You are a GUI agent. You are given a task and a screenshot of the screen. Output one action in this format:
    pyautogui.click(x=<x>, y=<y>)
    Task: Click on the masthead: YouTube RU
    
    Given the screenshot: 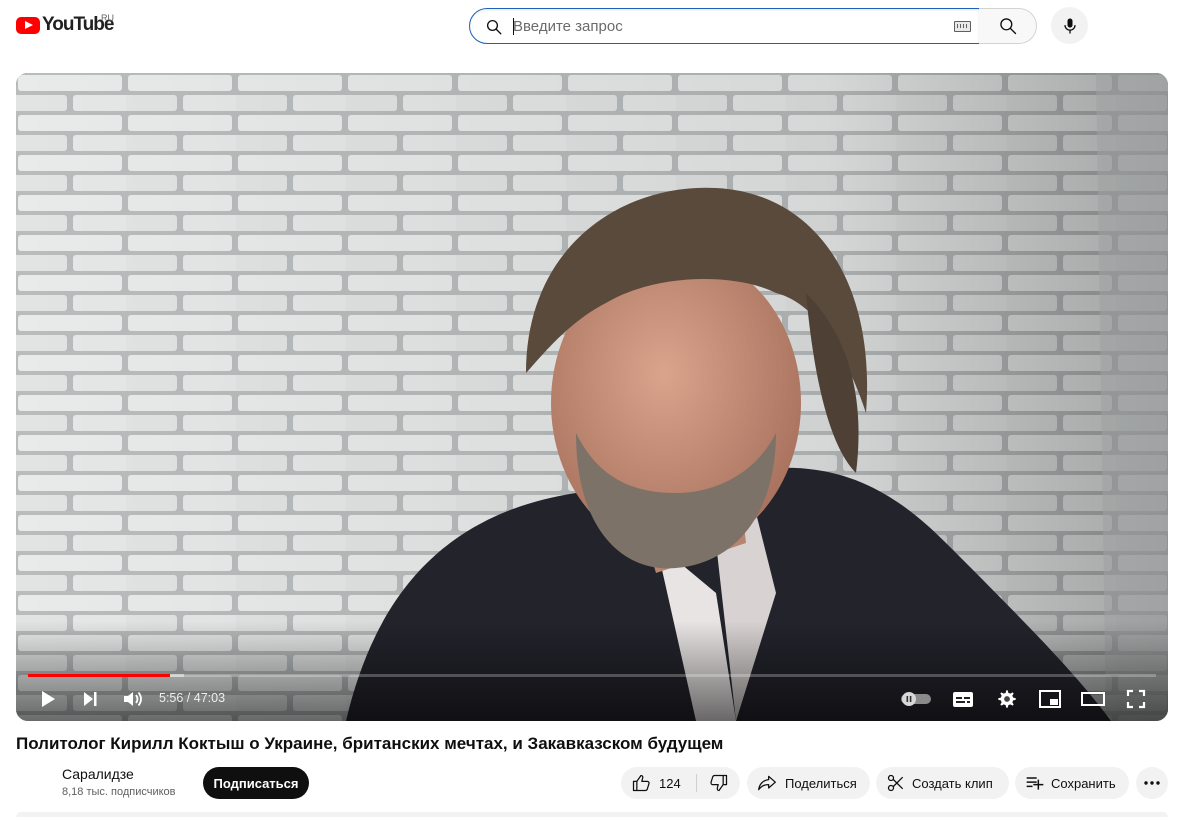 What is the action you would take?
    pyautogui.click(x=589, y=28)
    